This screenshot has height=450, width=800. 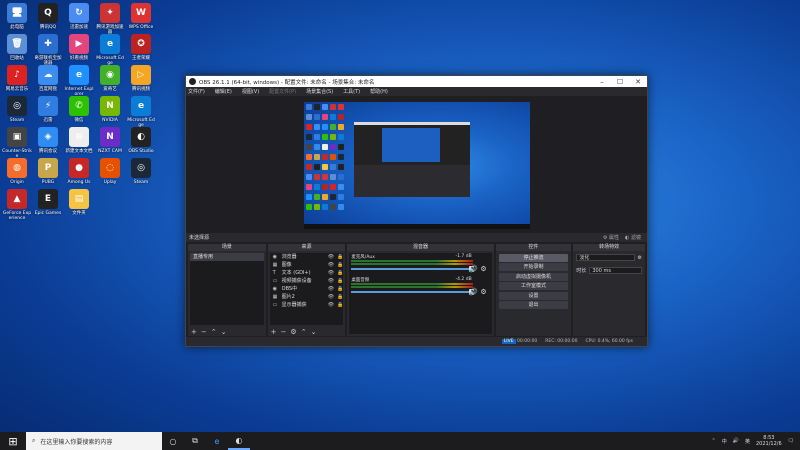 What do you see at coordinates (48, 140) in the screenshot?
I see `desktop-icon: ◈ 腾讯会议` at bounding box center [48, 140].